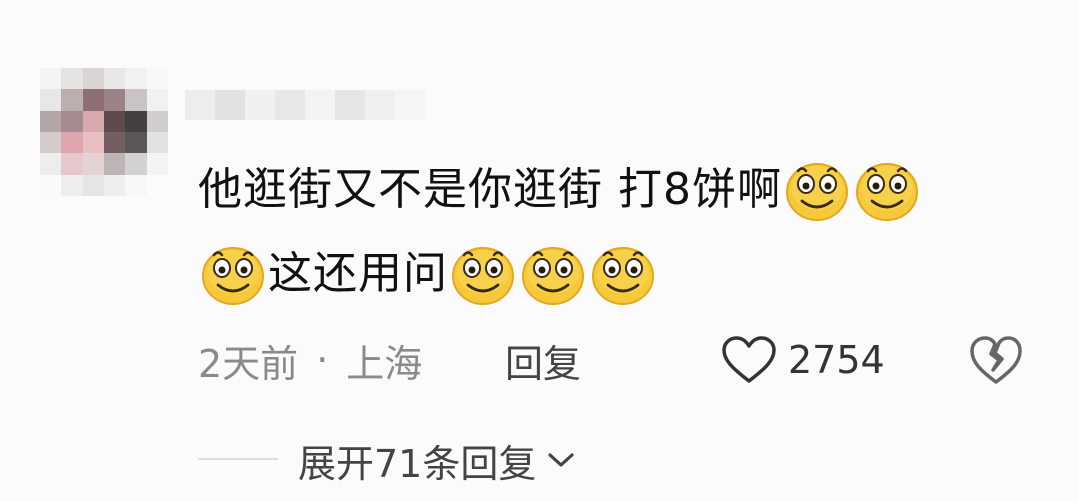 This screenshot has width=1079, height=501. I want to click on comment-line-2: 这还用问, so click(618, 274).